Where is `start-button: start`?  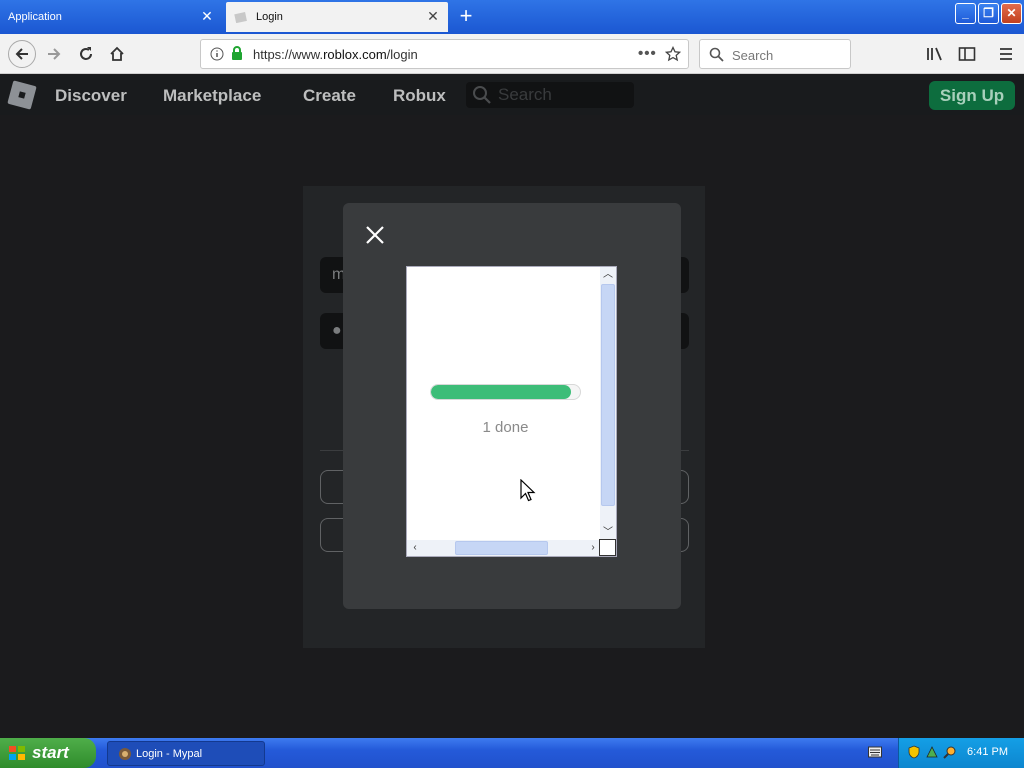 start-button: start is located at coordinates (48, 753).